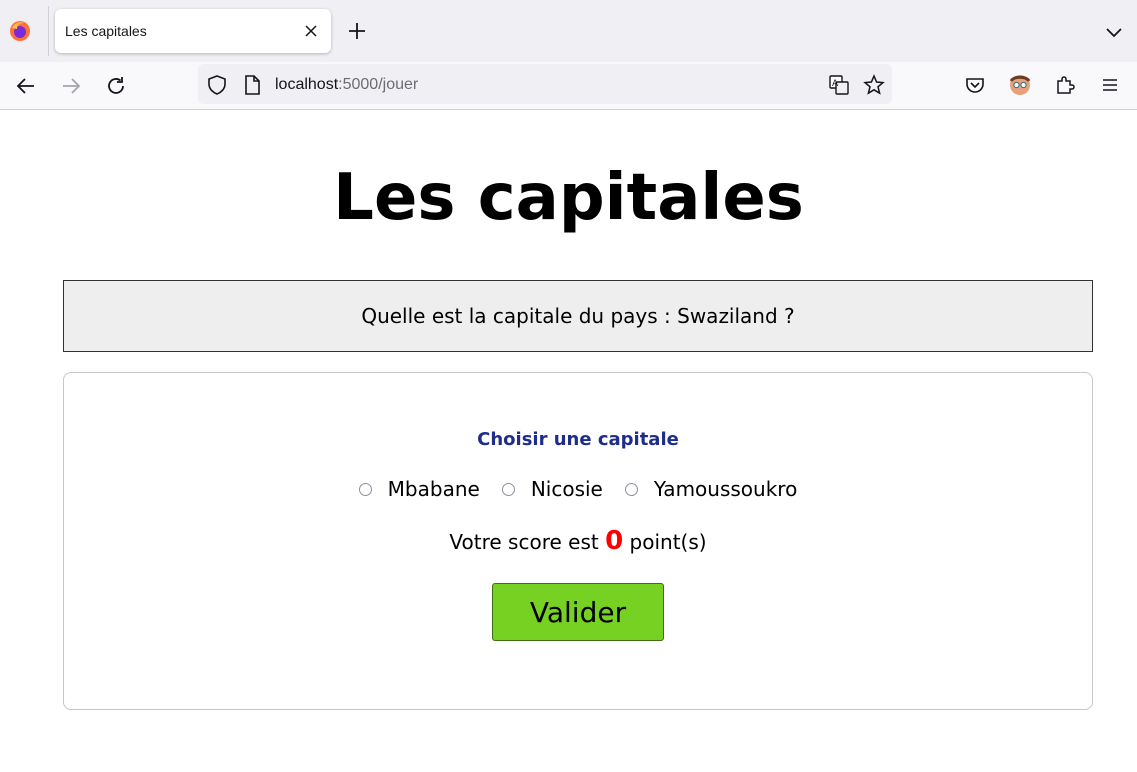 The image size is (1137, 772). What do you see at coordinates (1114, 32) in the screenshot?
I see `chevron-down-icon` at bounding box center [1114, 32].